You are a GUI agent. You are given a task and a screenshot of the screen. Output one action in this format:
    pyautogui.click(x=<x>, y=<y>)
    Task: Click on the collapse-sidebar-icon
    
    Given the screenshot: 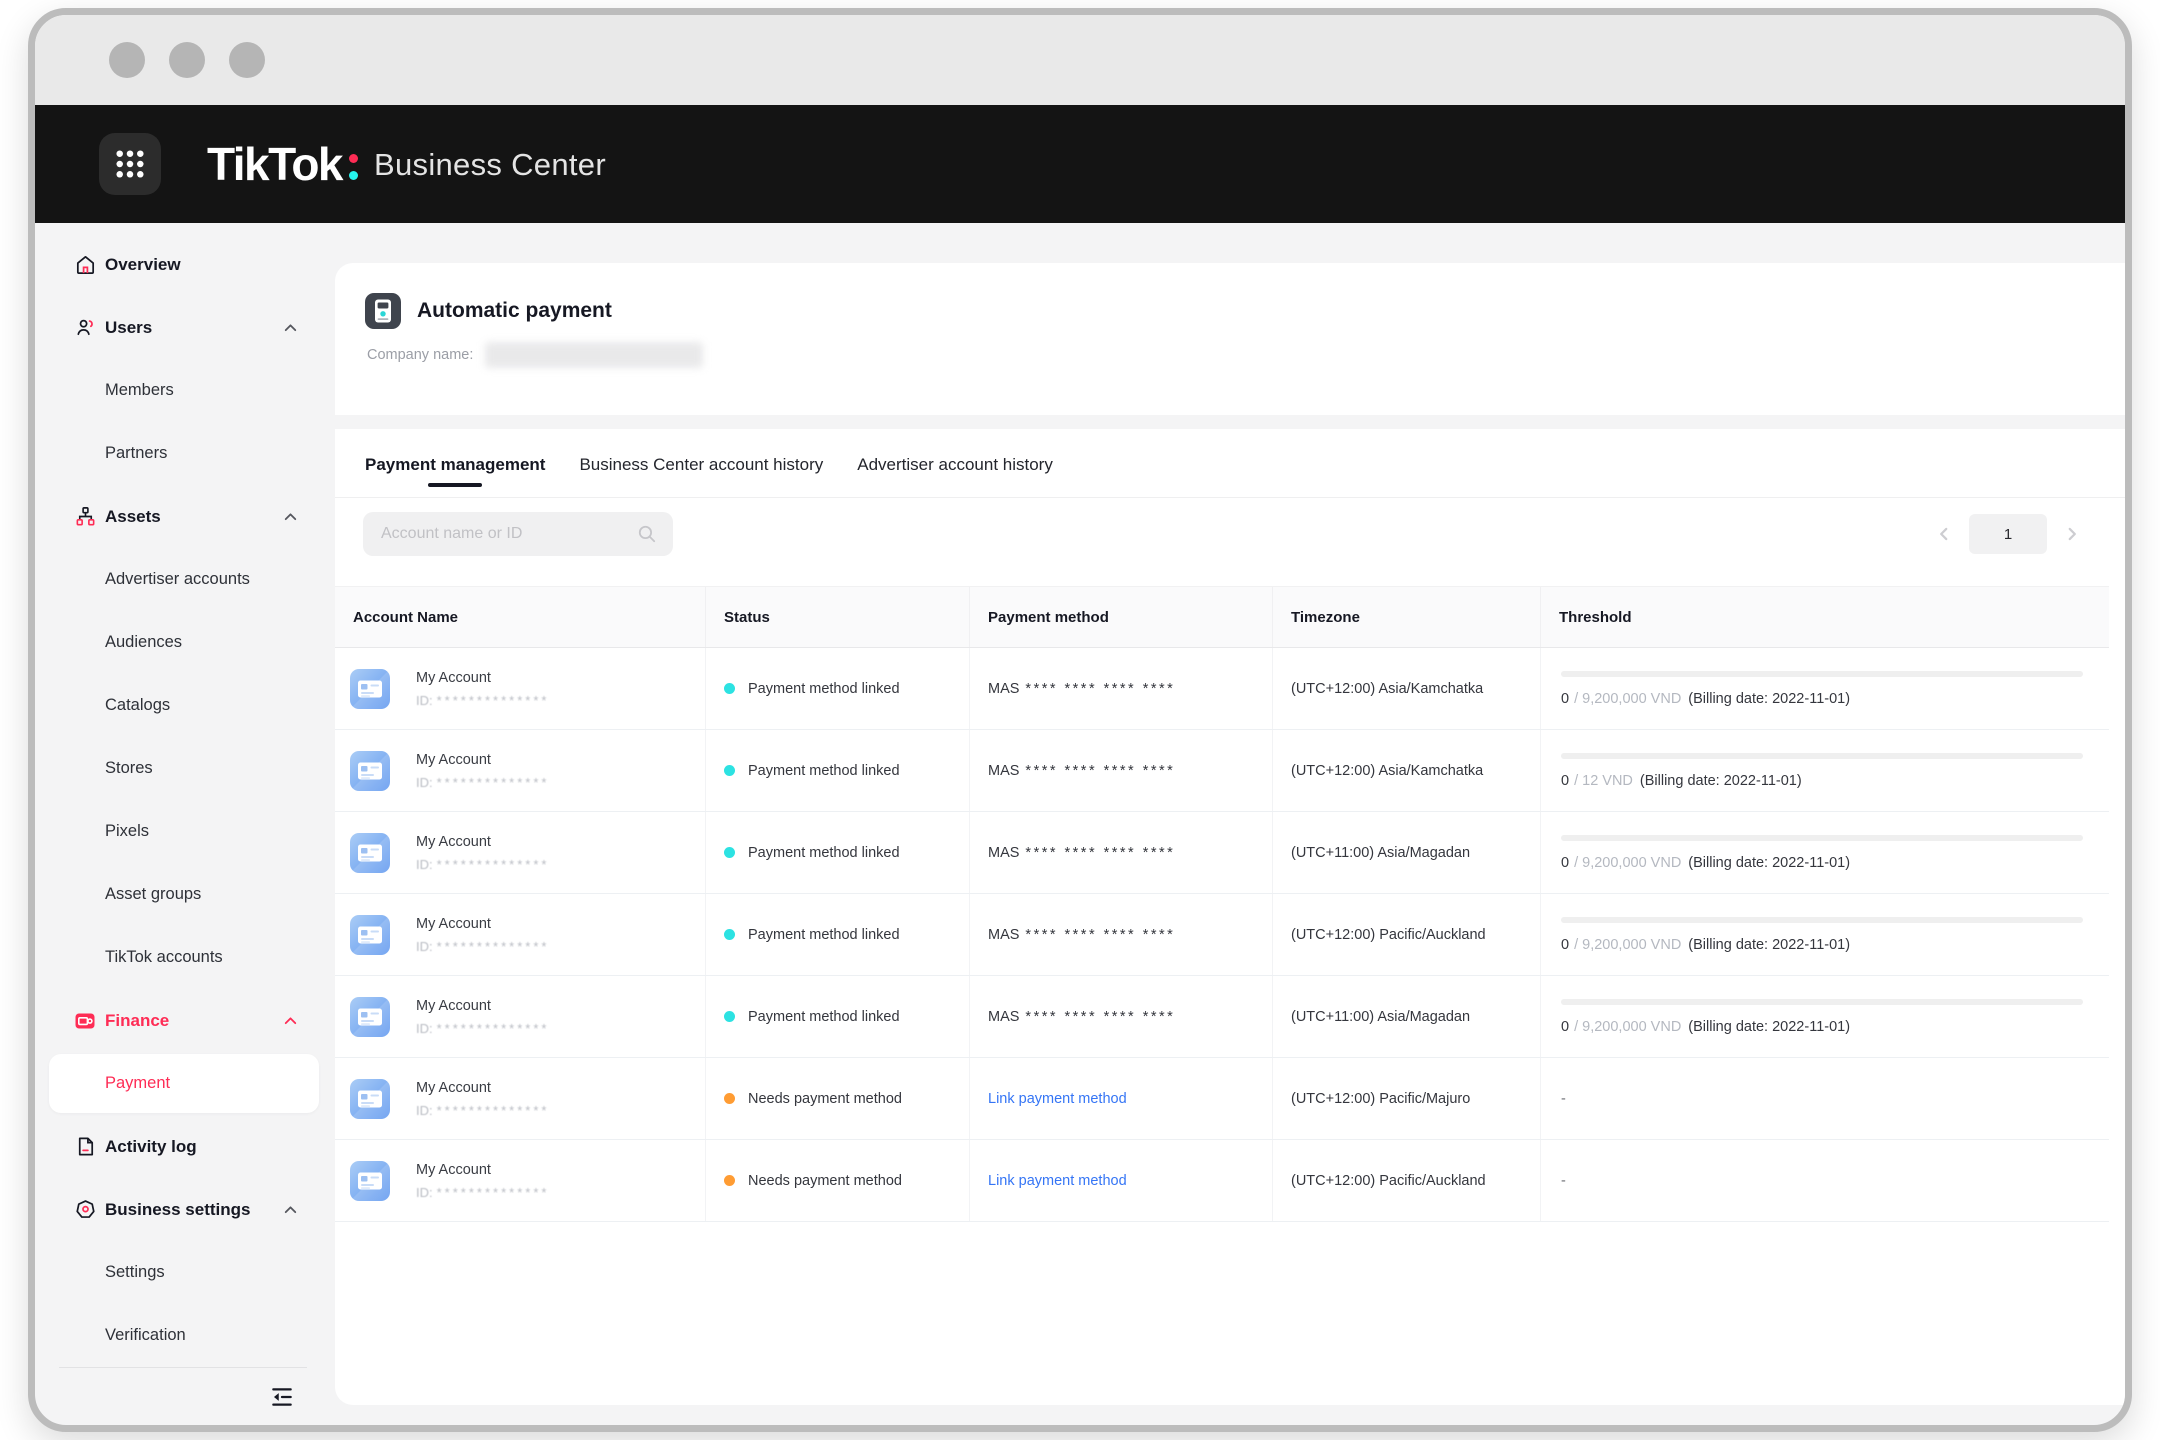 What is the action you would take?
    pyautogui.click(x=282, y=1397)
    